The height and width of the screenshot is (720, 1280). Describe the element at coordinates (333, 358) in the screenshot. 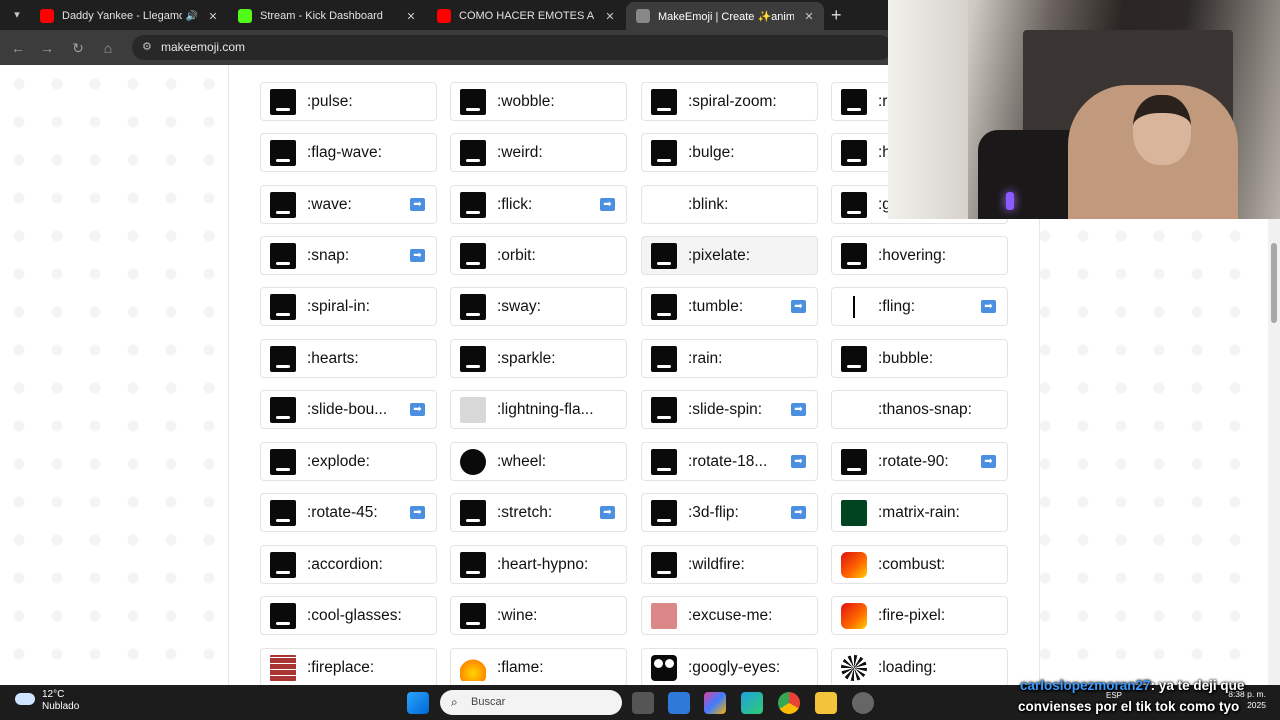

I see `emote-name: :hearts:` at that location.